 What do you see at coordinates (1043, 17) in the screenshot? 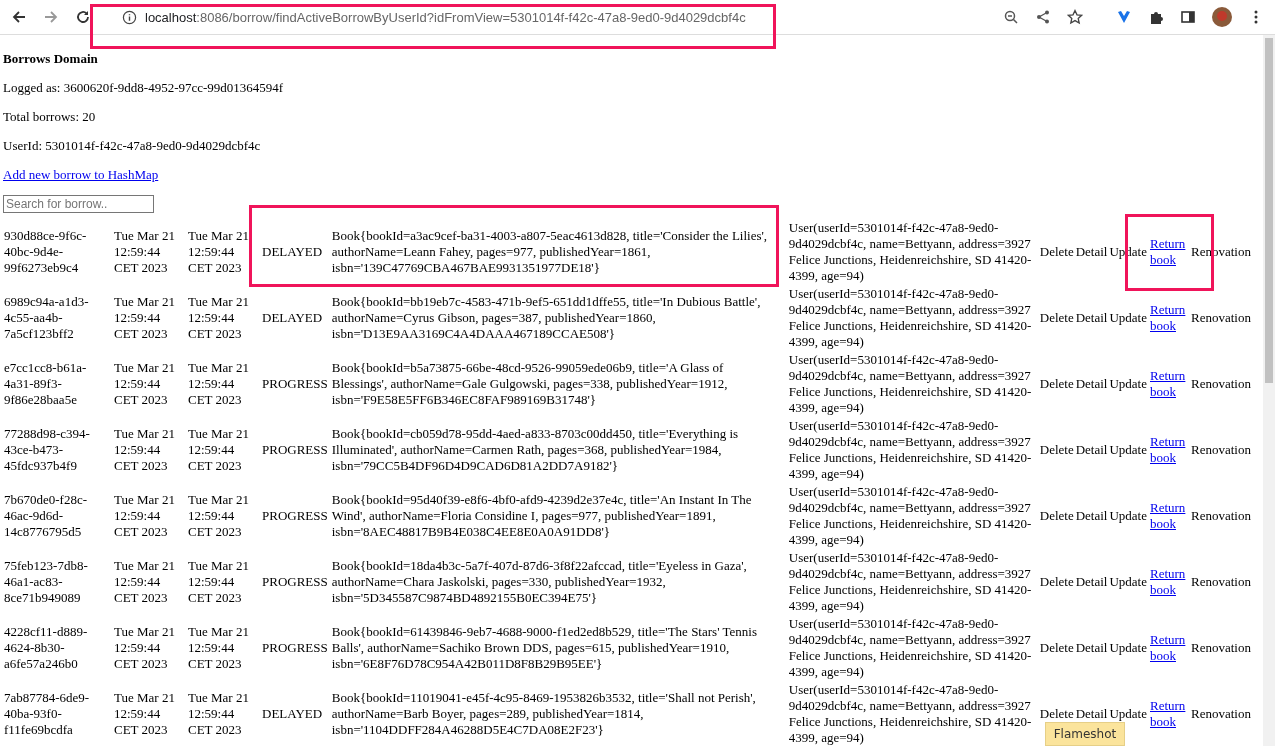
I see `share-icon` at bounding box center [1043, 17].